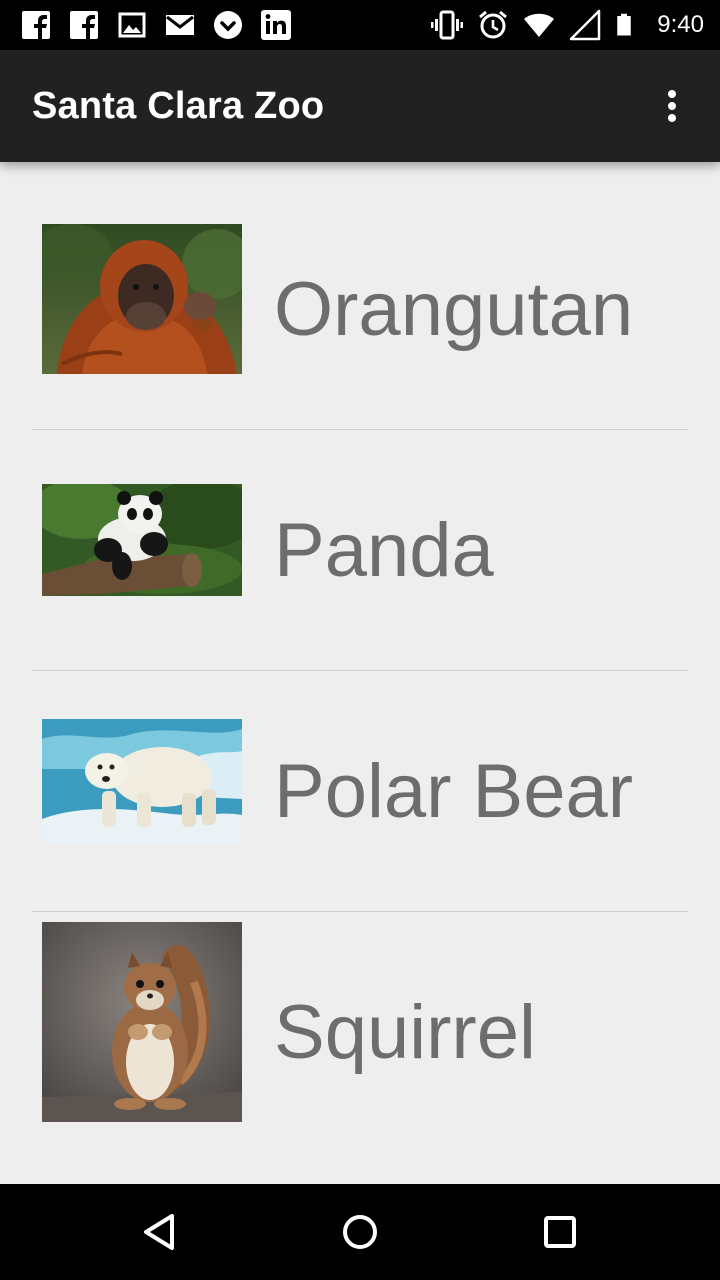 The height and width of the screenshot is (1280, 720). What do you see at coordinates (405, 1032) in the screenshot?
I see `animal-name: Squirrel` at bounding box center [405, 1032].